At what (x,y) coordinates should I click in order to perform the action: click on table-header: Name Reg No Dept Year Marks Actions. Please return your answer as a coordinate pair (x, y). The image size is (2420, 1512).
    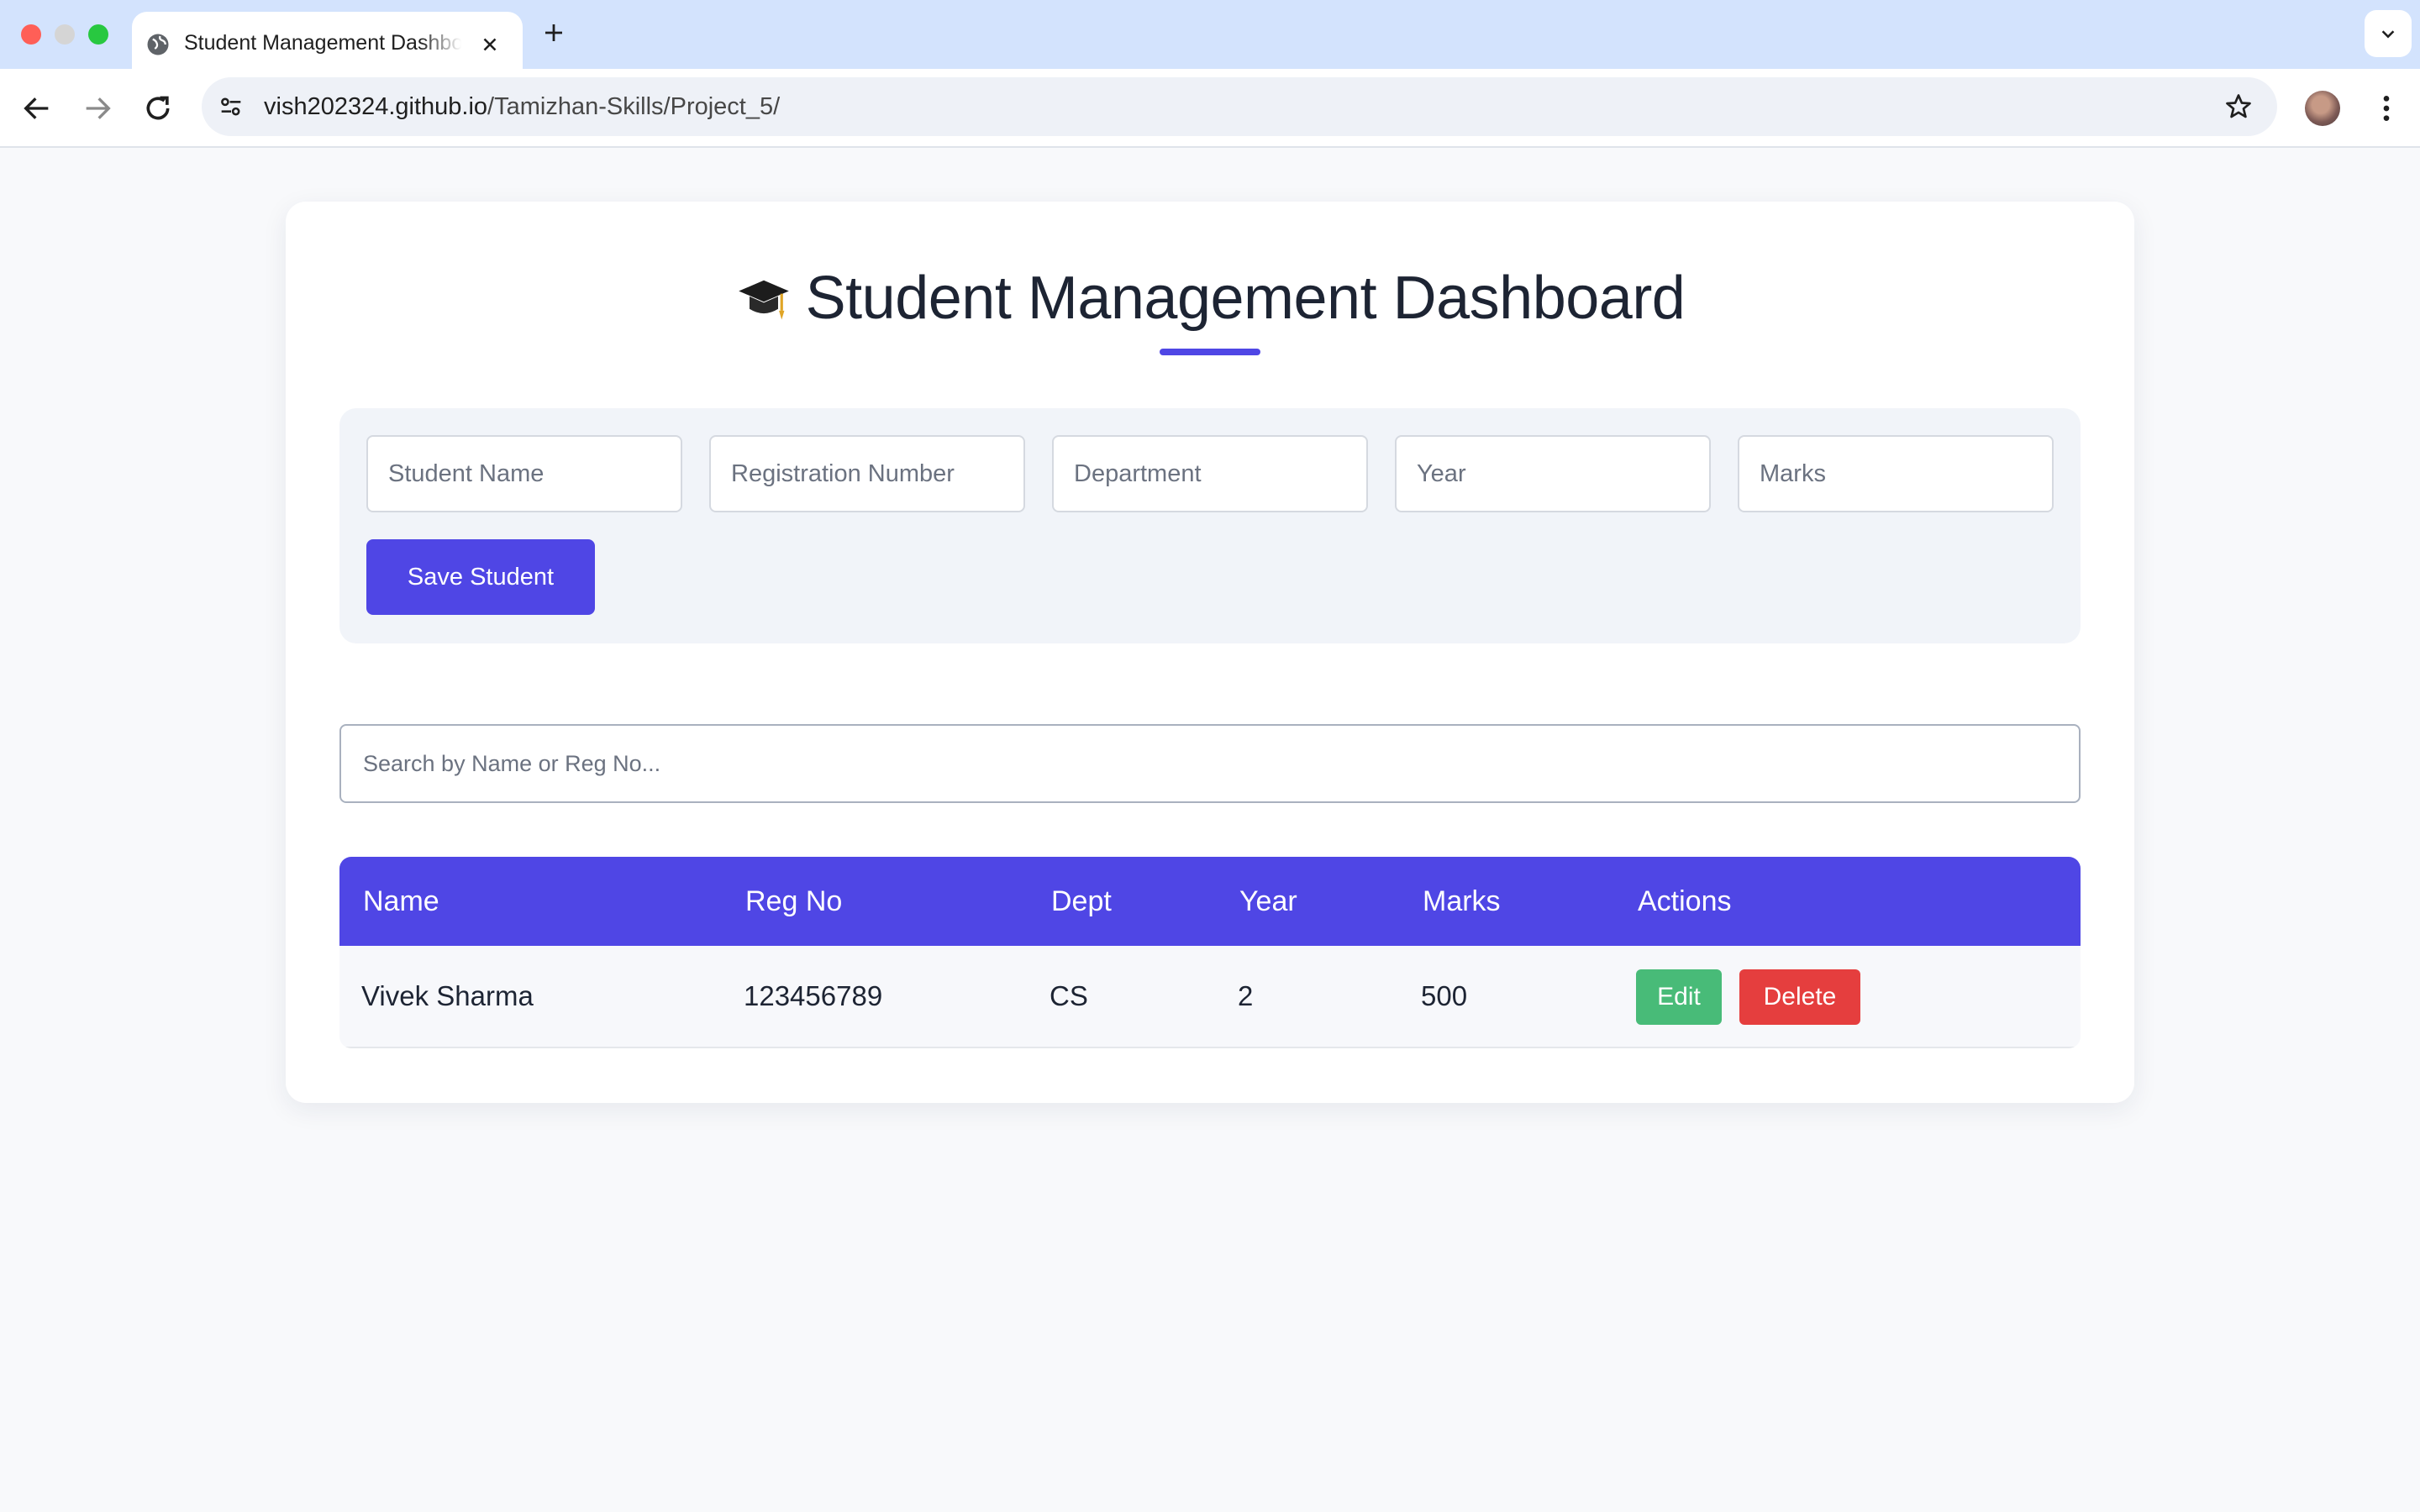
    Looking at the image, I should click on (1210, 901).